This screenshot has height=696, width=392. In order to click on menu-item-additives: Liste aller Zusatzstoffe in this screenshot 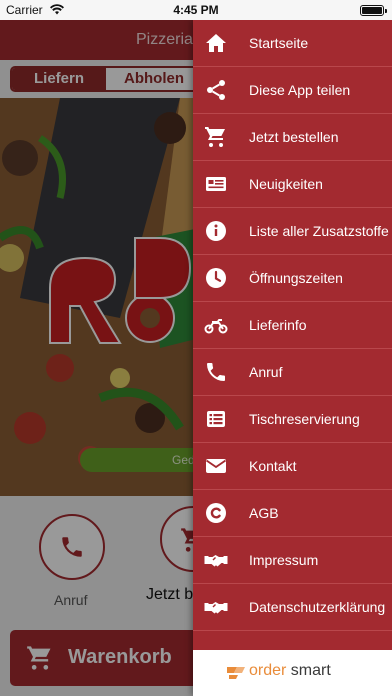, I will do `click(292, 231)`.